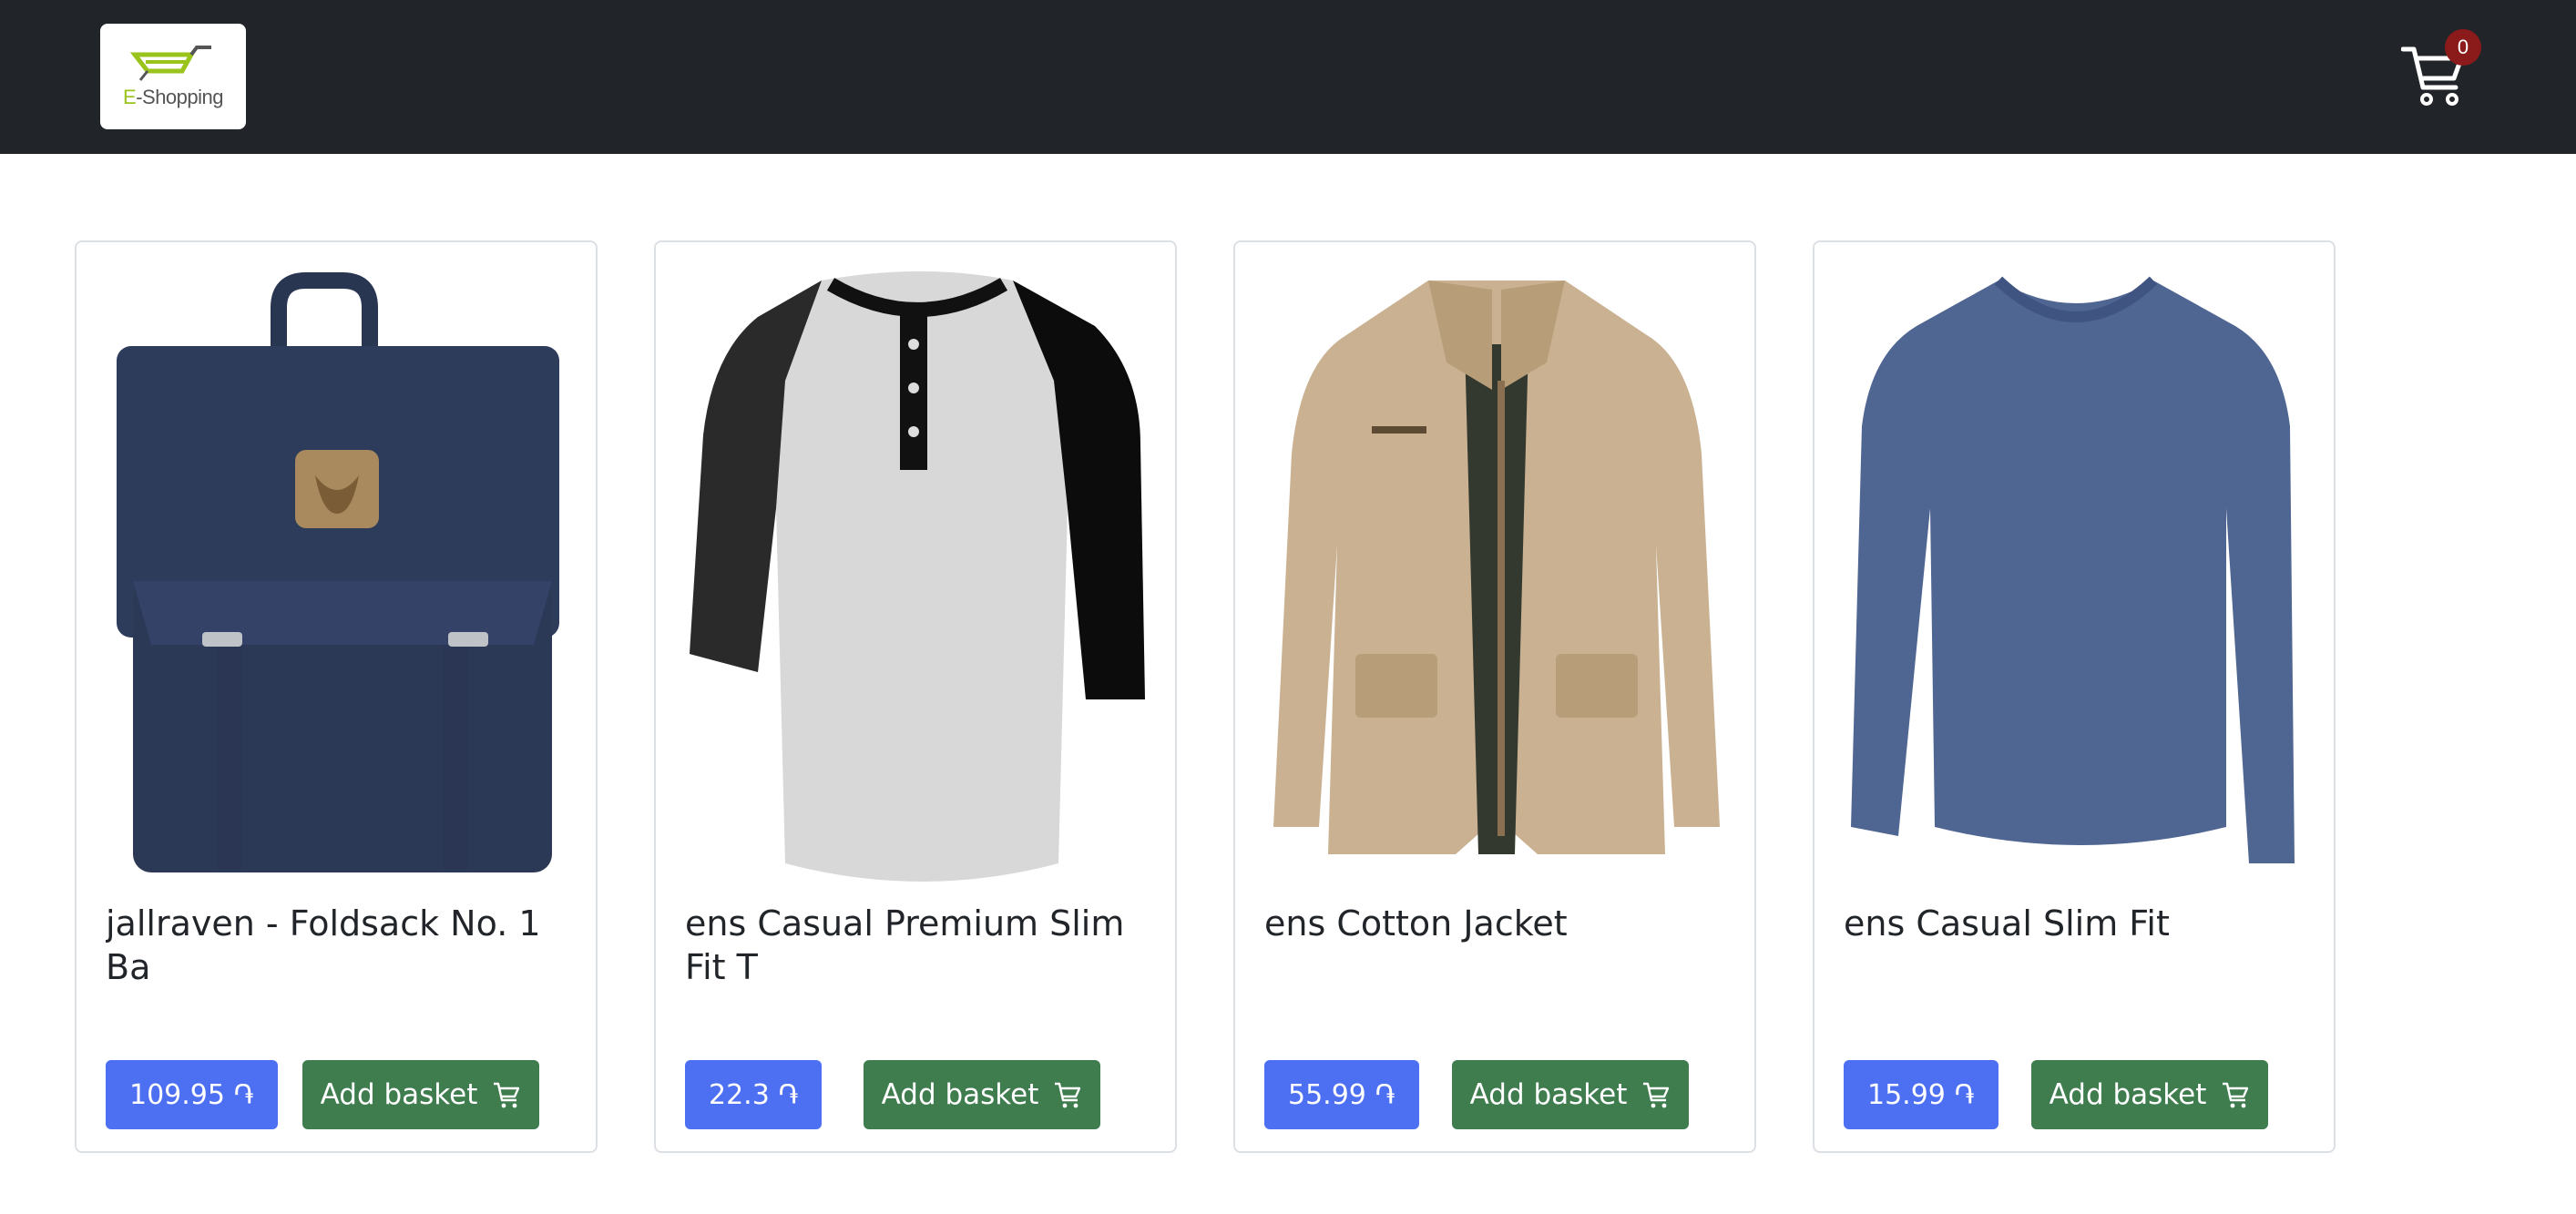  I want to click on price-button: 109.95 ֏, so click(192, 1094).